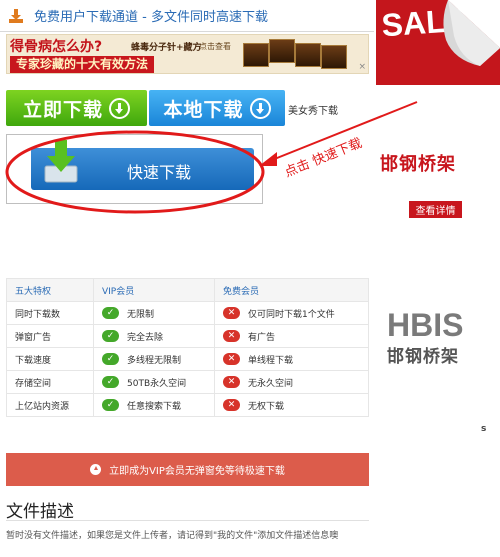  I want to click on ad-subline: 专家珍藏的十大有效方法, so click(82, 64).